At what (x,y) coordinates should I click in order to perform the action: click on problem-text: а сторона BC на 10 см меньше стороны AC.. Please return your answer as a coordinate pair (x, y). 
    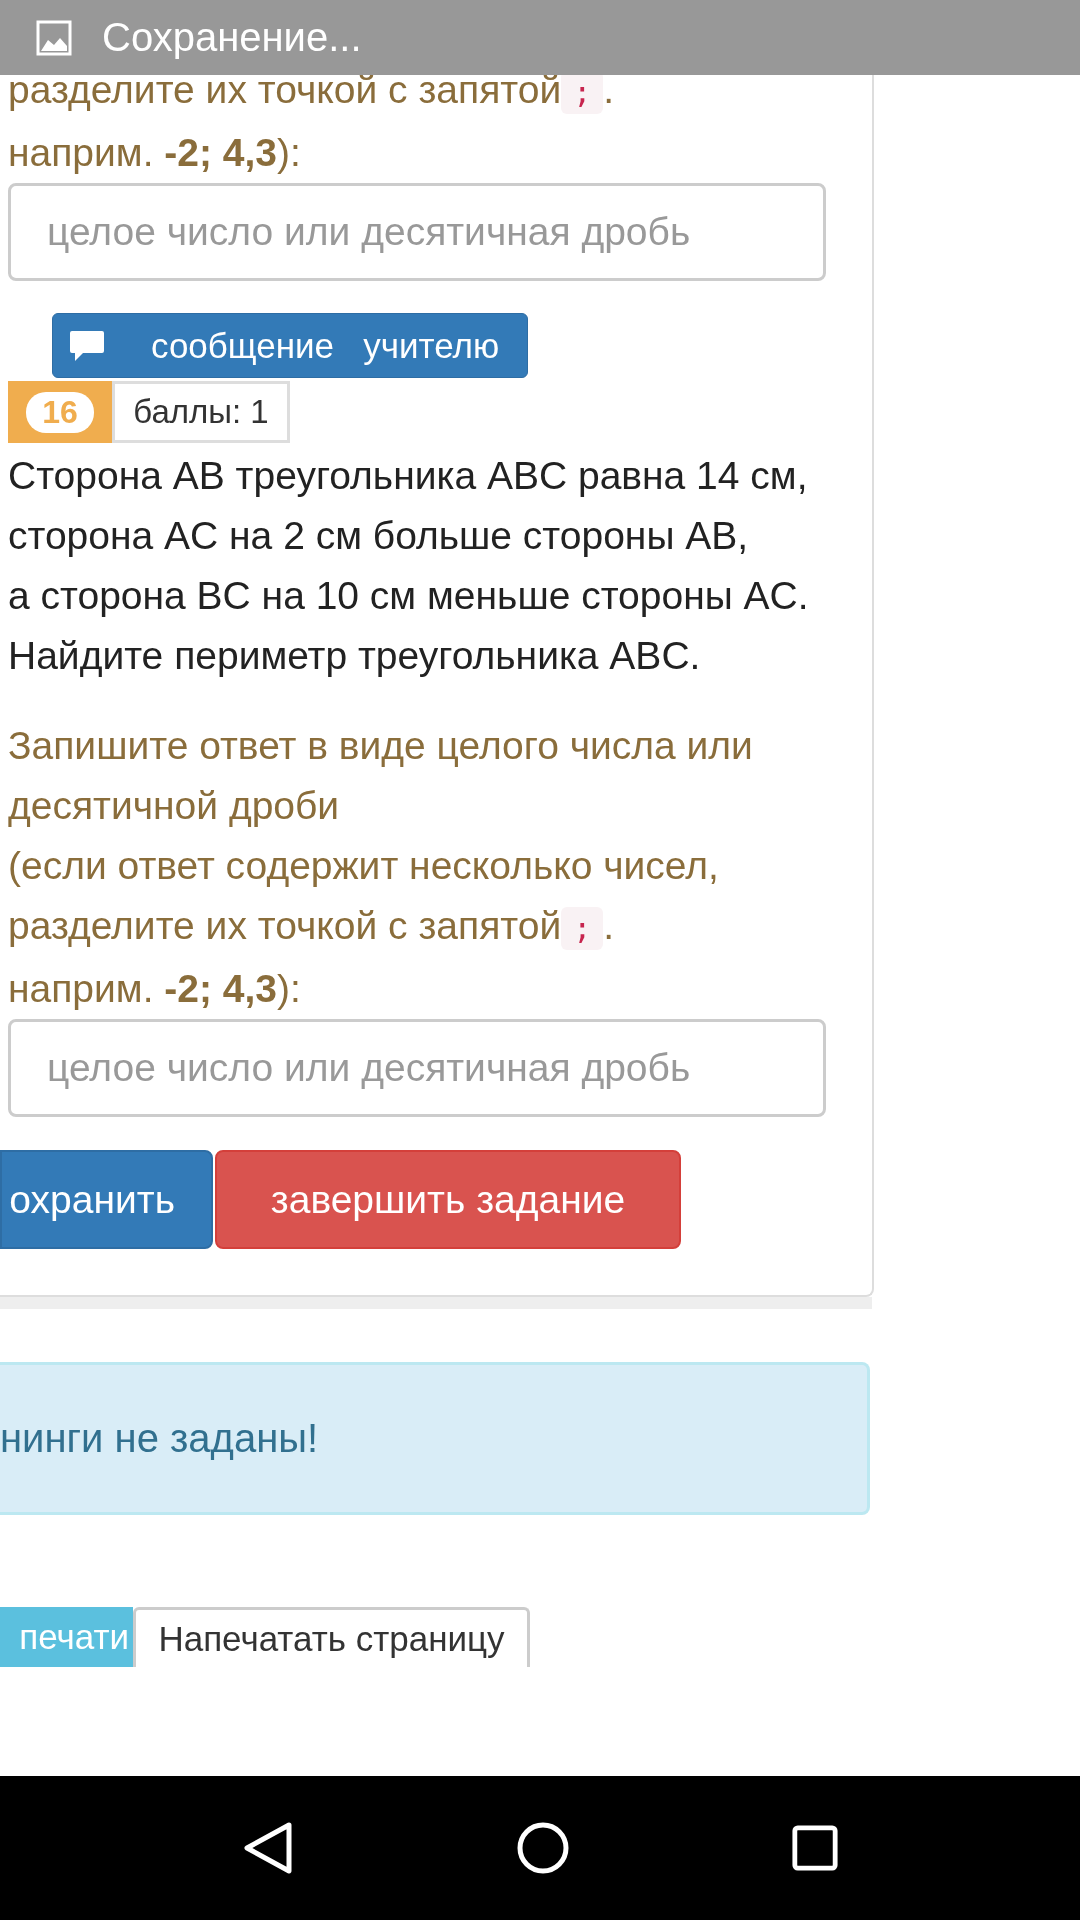
    Looking at the image, I should click on (409, 596).